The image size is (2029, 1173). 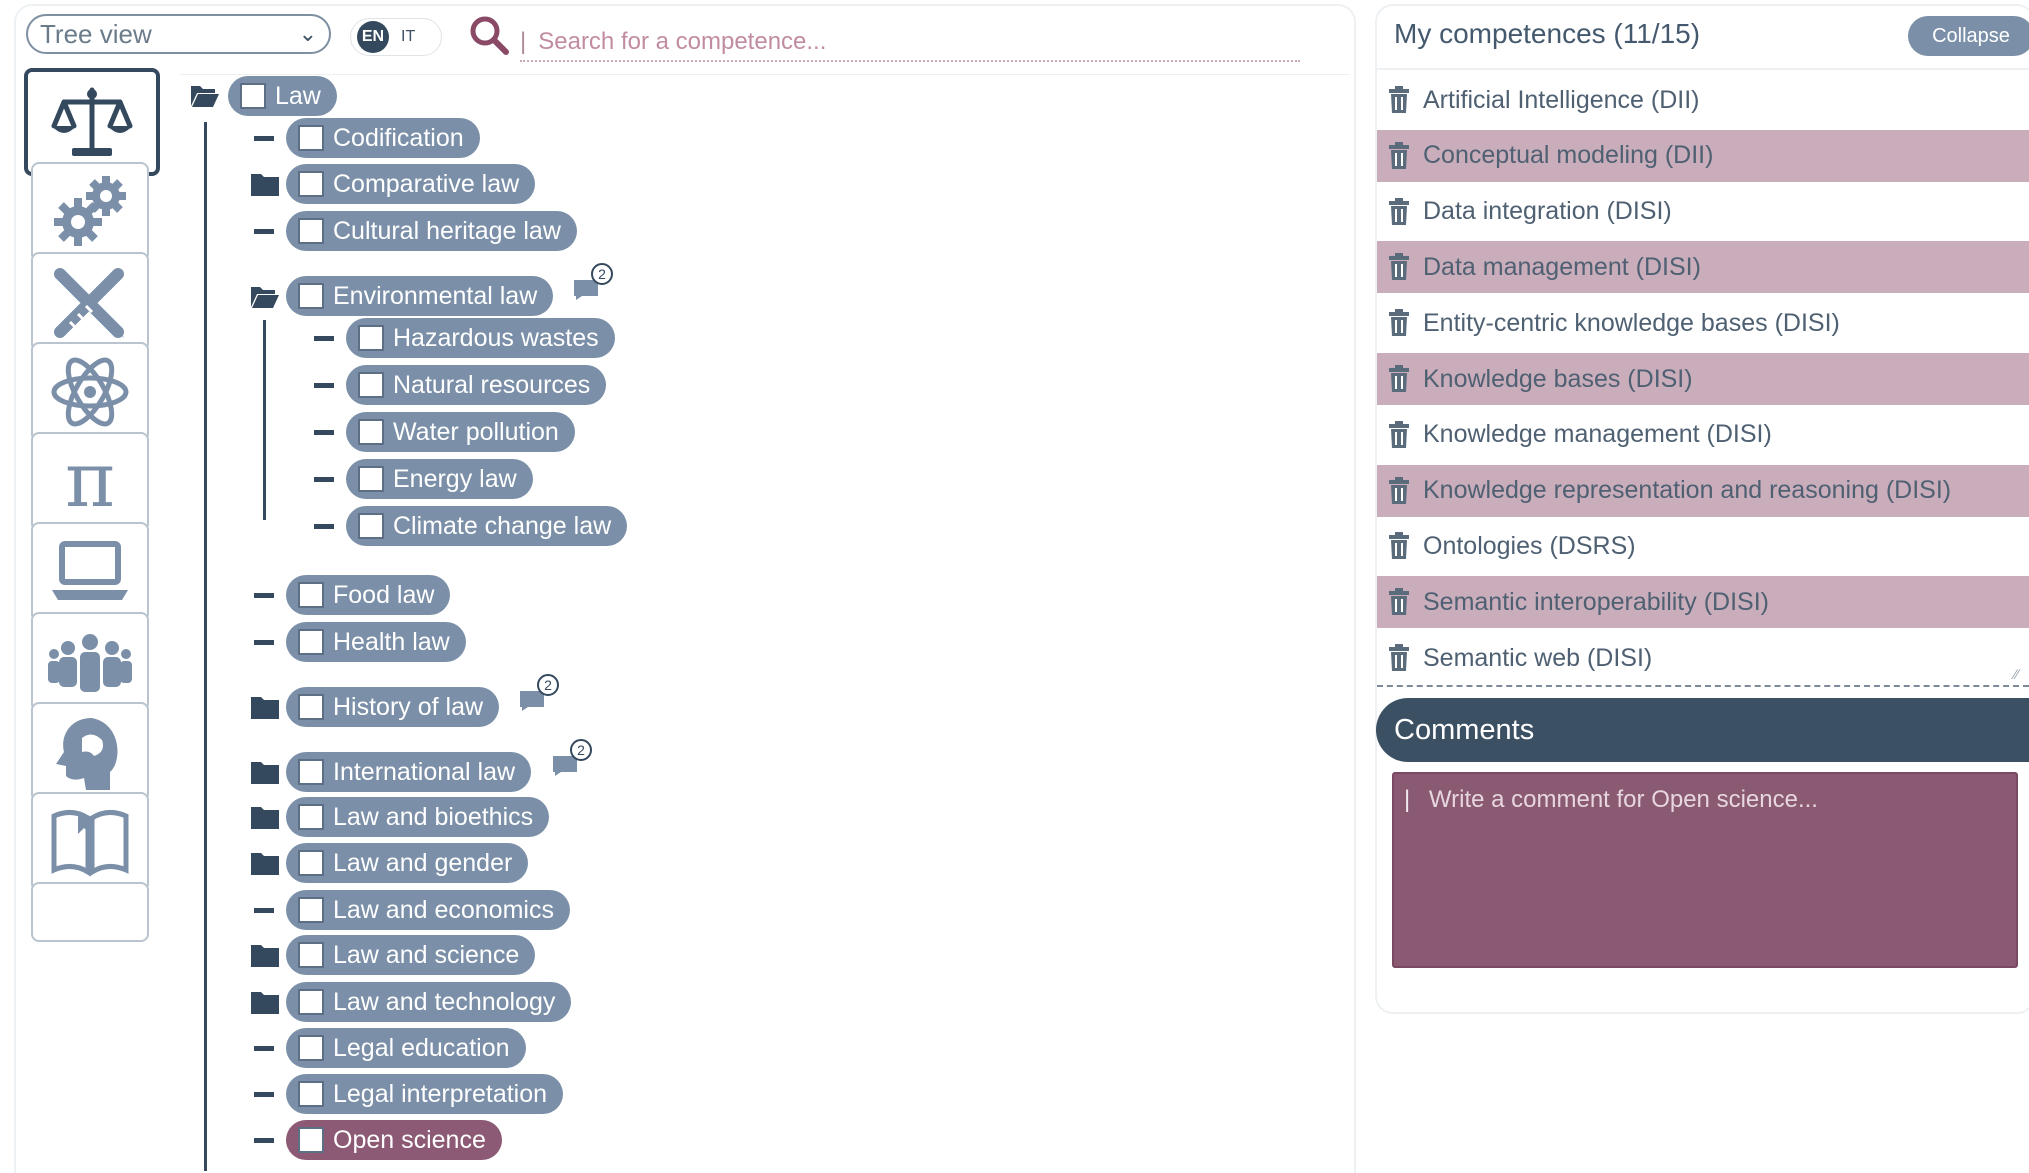 What do you see at coordinates (602, 274) in the screenshot?
I see `comment-count: 2` at bounding box center [602, 274].